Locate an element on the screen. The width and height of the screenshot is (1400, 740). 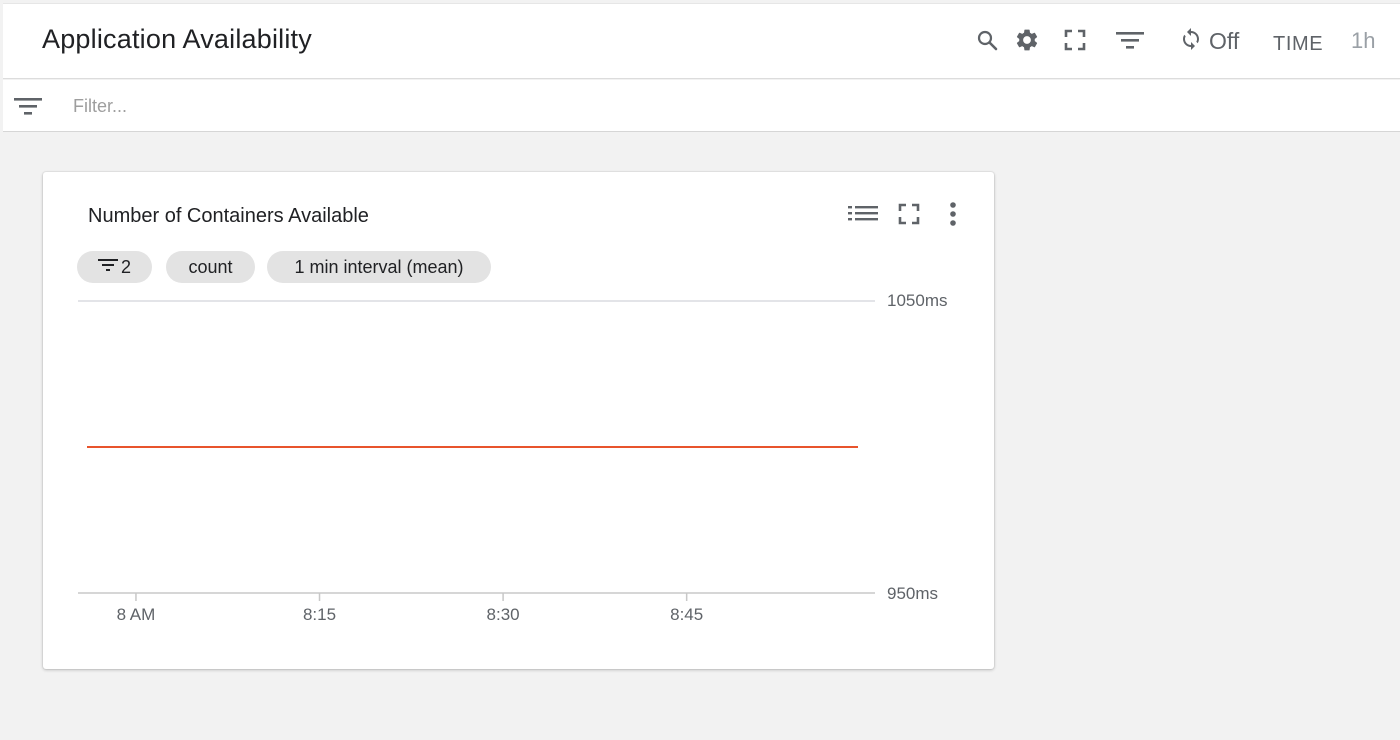
filter-count-chip: 2 is located at coordinates (114, 267).